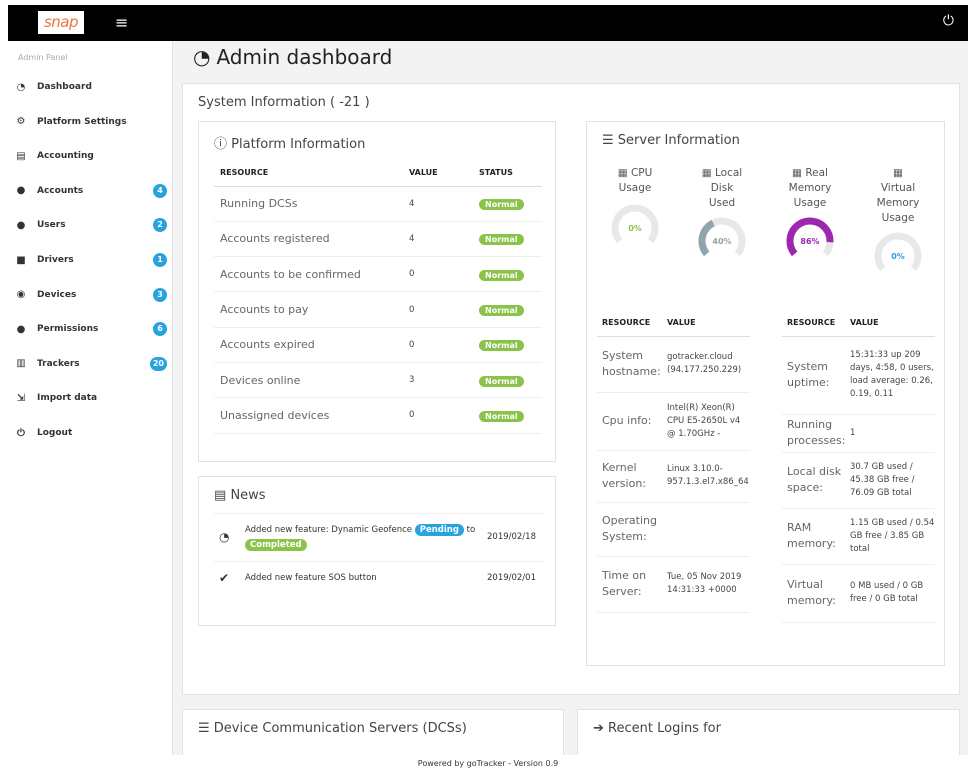 This screenshot has height=782, width=976. Describe the element at coordinates (65, 156) in the screenshot. I see `sidebar-item-label: Accounting` at that location.